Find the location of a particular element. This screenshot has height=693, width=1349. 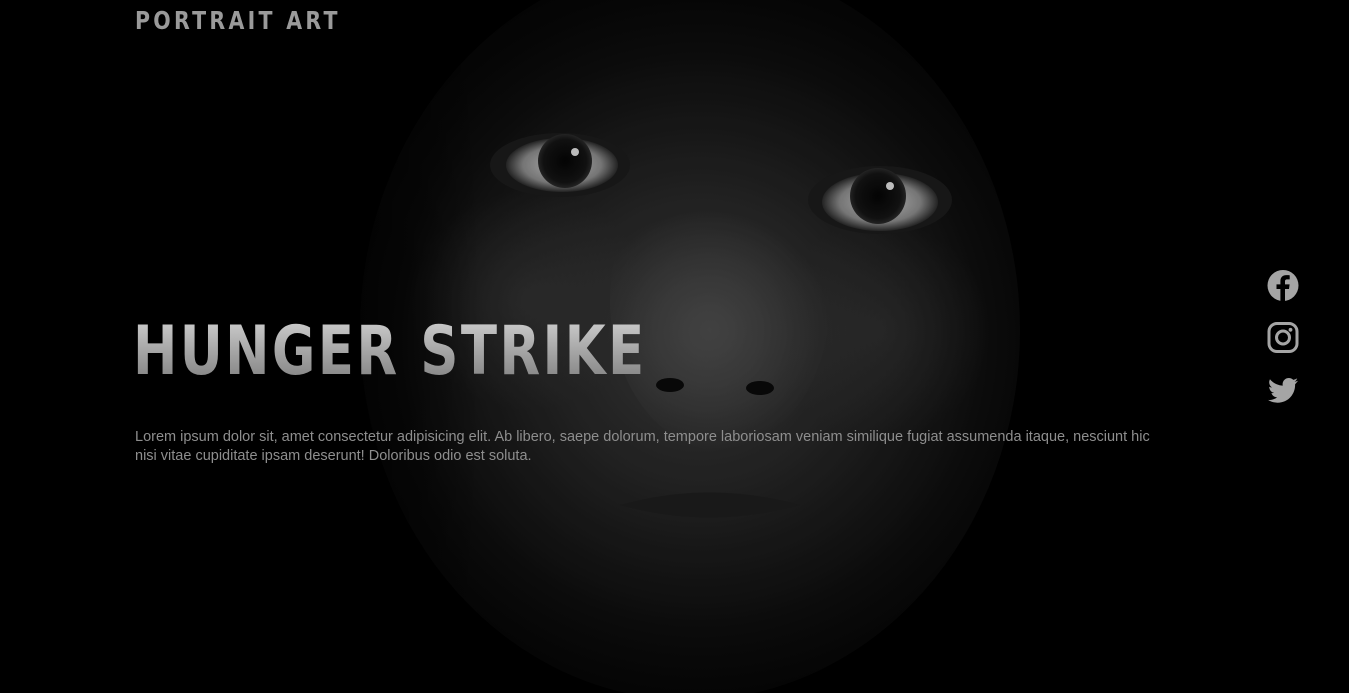

twitter-link is located at coordinates (1283, 389).